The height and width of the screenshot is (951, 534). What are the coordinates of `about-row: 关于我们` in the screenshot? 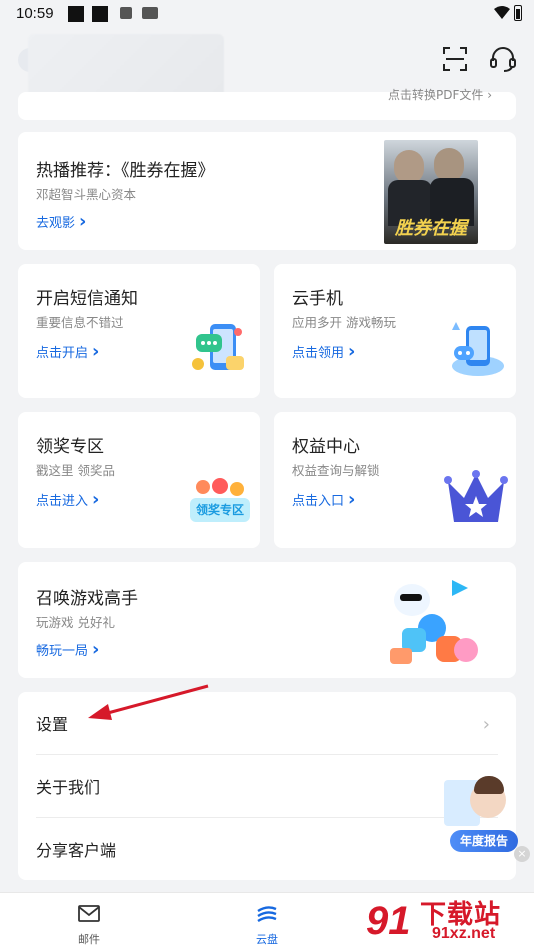 It's located at (267, 786).